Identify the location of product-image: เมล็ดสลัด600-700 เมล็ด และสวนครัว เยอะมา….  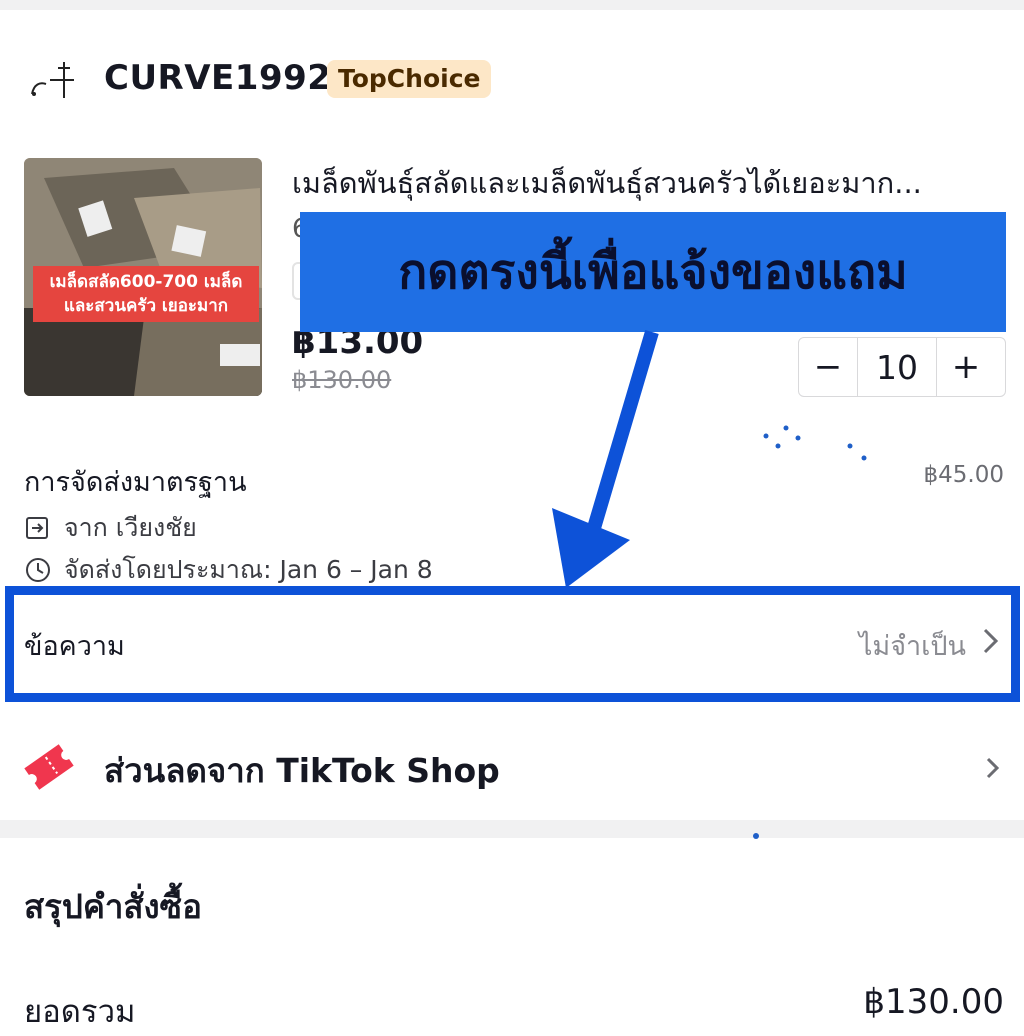
(143, 277).